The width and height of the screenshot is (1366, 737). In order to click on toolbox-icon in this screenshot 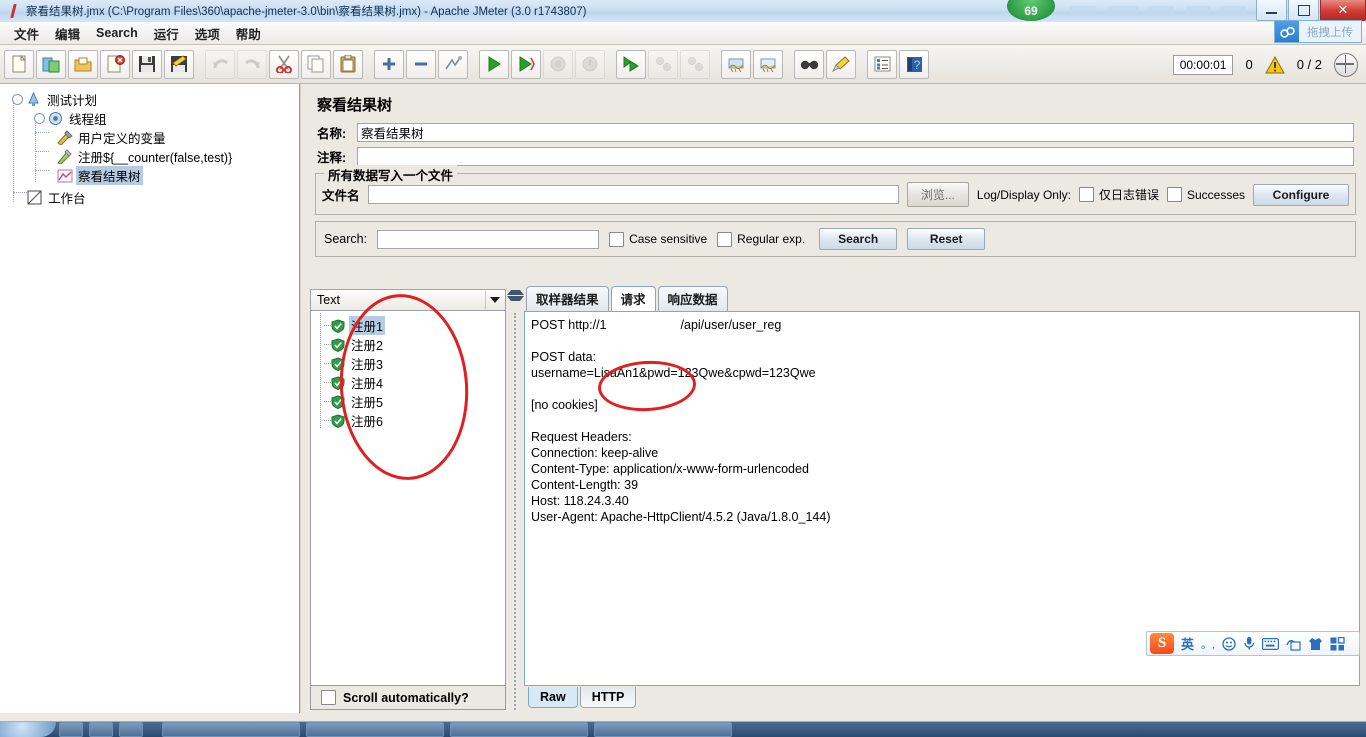, I will do `click(1337, 643)`.